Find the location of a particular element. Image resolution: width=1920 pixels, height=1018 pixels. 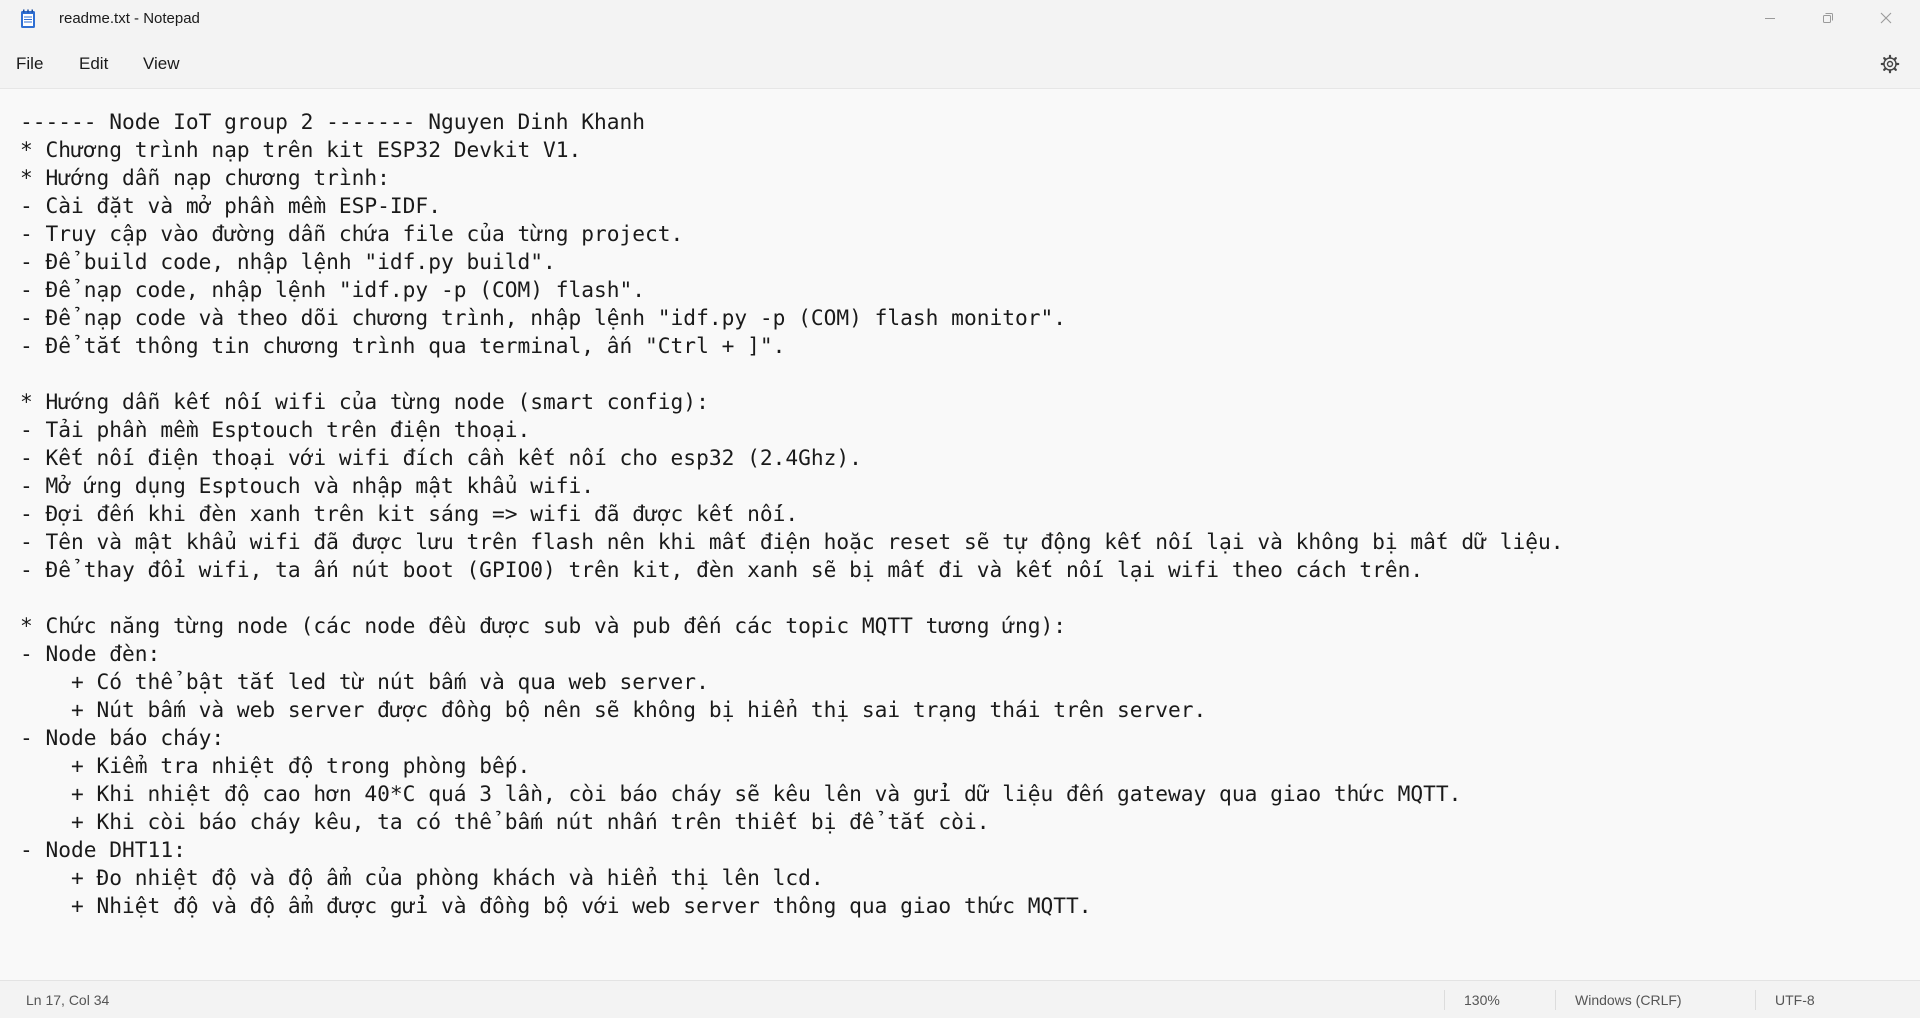

minimize-icon is located at coordinates (1770, 18).